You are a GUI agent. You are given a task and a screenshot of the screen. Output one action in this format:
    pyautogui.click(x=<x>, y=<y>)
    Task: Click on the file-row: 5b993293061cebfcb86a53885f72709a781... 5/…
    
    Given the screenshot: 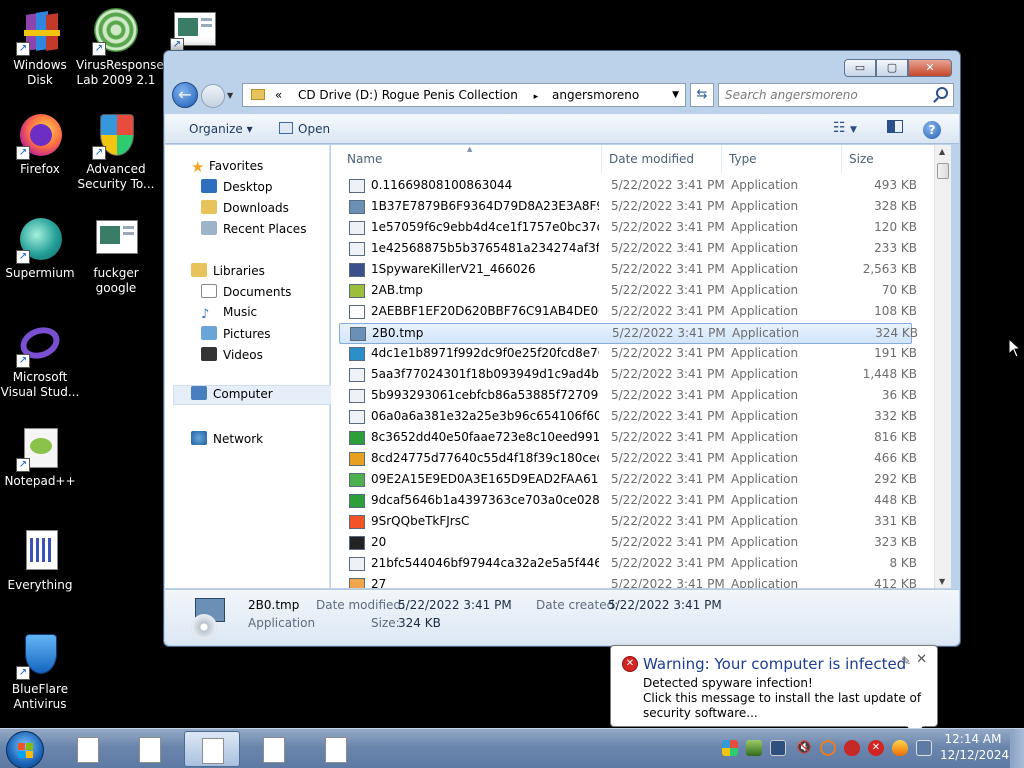 What is the action you would take?
    pyautogui.click(x=628, y=396)
    